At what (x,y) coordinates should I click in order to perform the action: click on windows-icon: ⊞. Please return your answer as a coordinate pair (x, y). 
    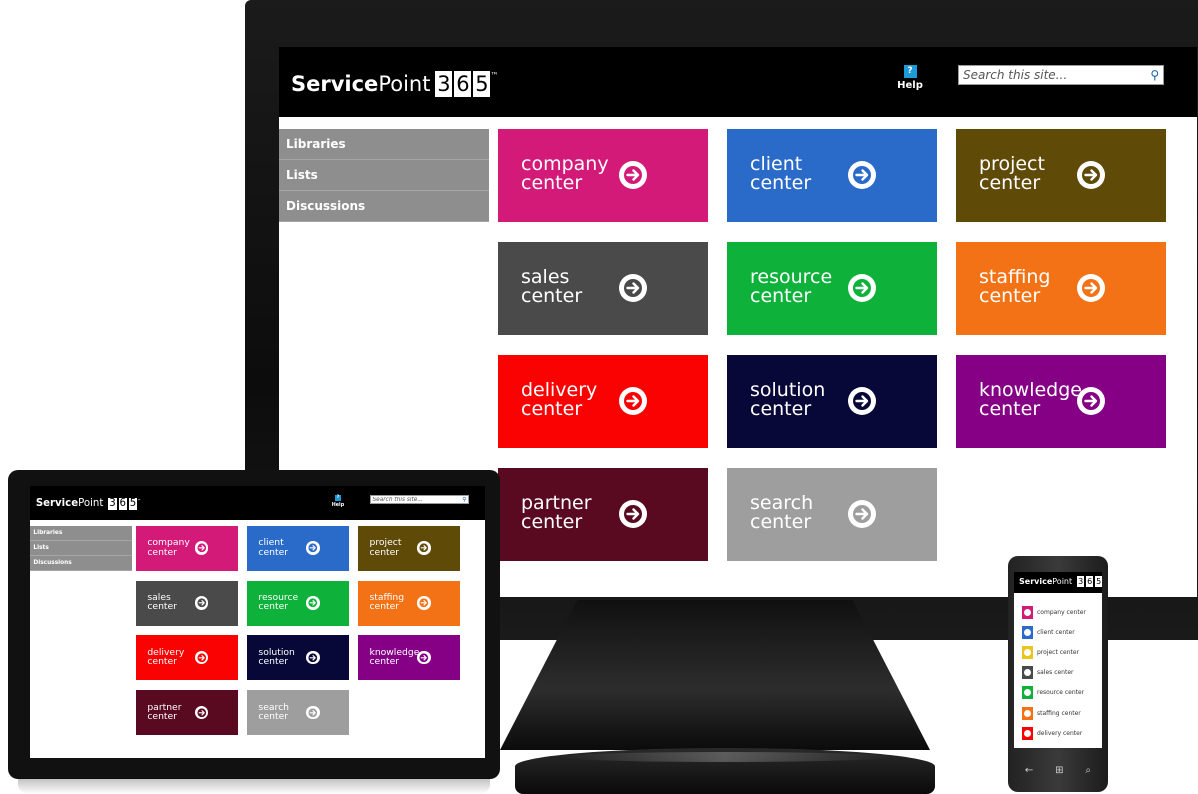
    Looking at the image, I should click on (1059, 770).